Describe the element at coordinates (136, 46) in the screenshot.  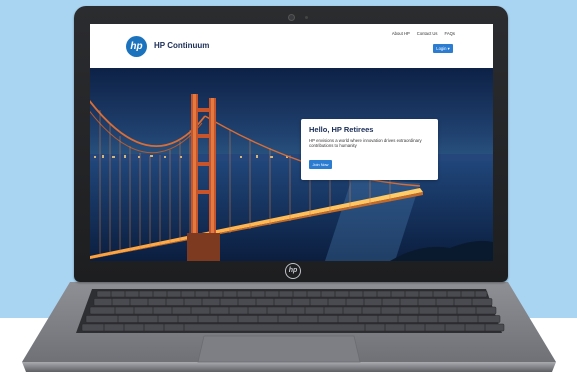
I see `hp-logo-icon: hp` at that location.